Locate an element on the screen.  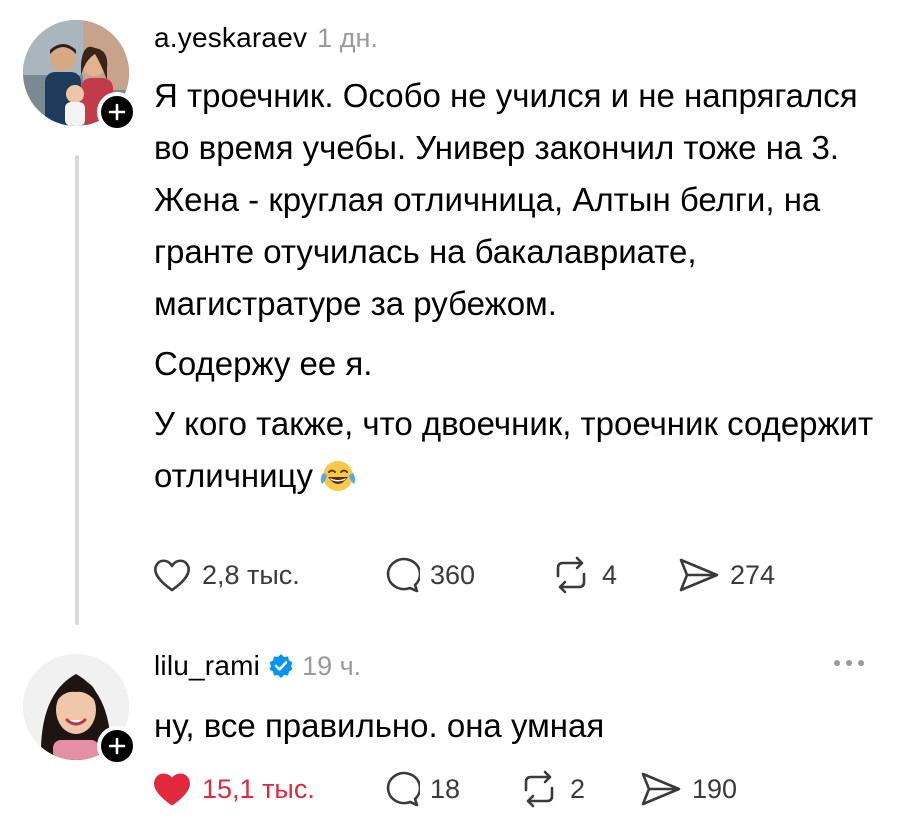
more-options-button is located at coordinates (849, 663).